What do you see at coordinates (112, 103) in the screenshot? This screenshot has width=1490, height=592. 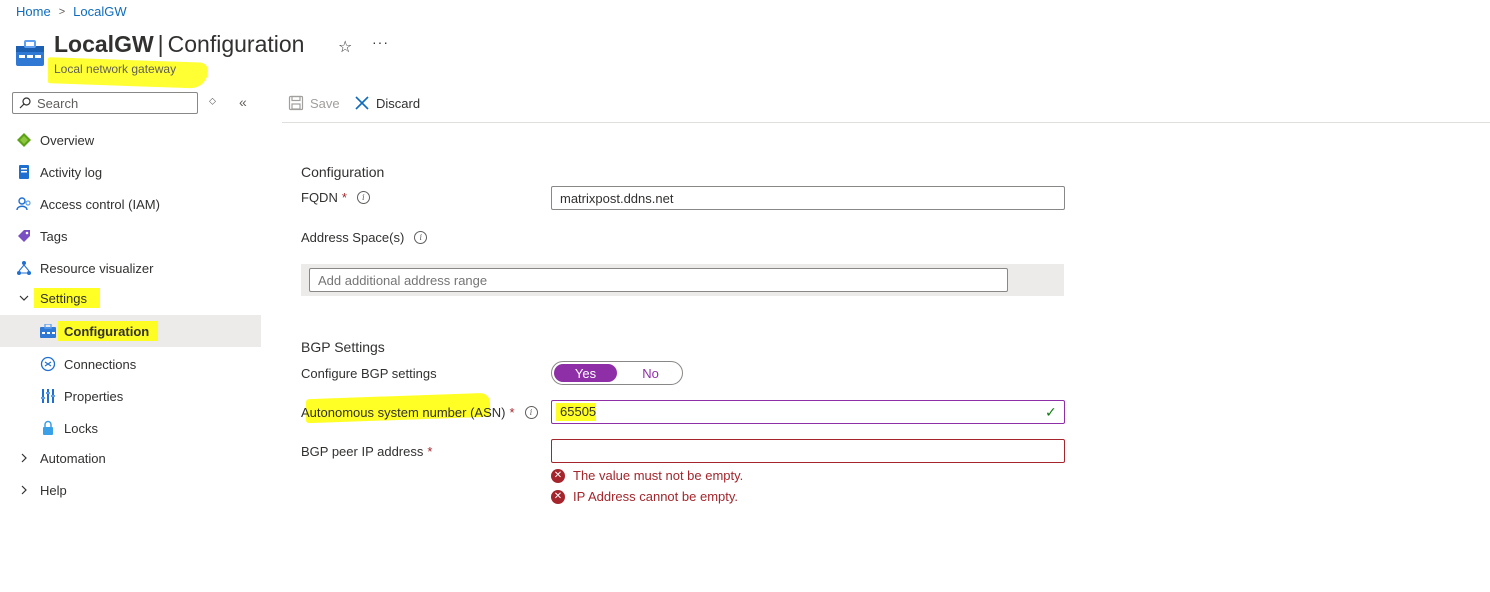 I see `search-input` at bounding box center [112, 103].